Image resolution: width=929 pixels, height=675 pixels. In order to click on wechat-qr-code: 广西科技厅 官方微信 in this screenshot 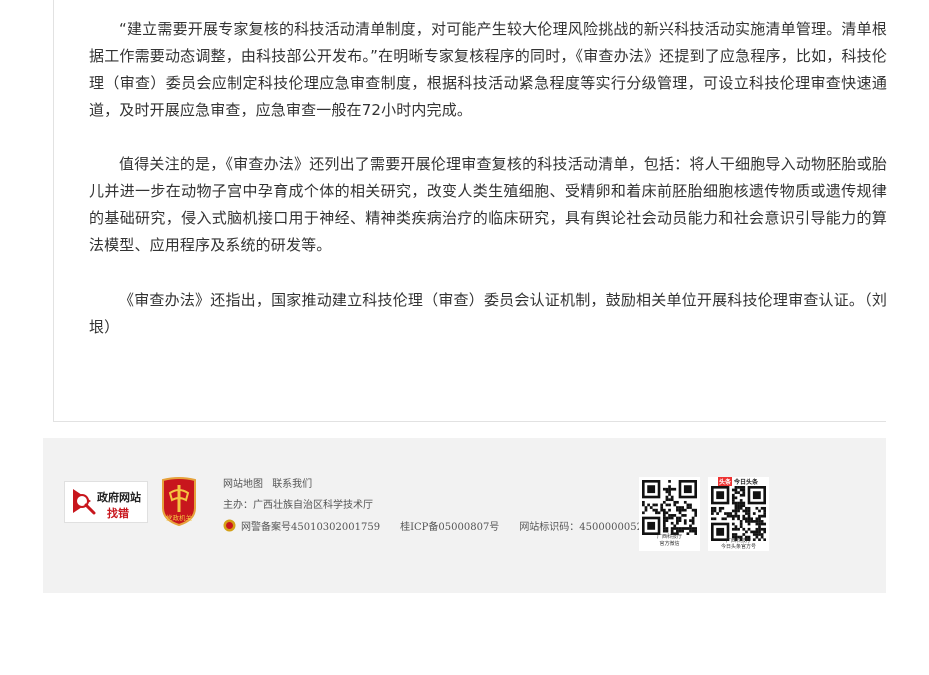, I will do `click(669, 514)`.